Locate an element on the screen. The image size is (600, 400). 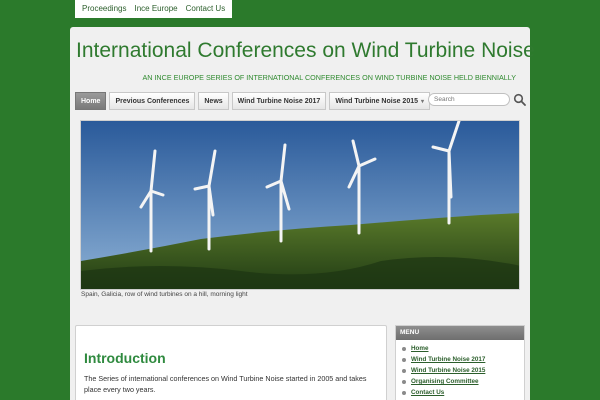
sidebar-item-wtn-2017: Wind Turbine Noise 2017 is located at coordinates (463, 359).